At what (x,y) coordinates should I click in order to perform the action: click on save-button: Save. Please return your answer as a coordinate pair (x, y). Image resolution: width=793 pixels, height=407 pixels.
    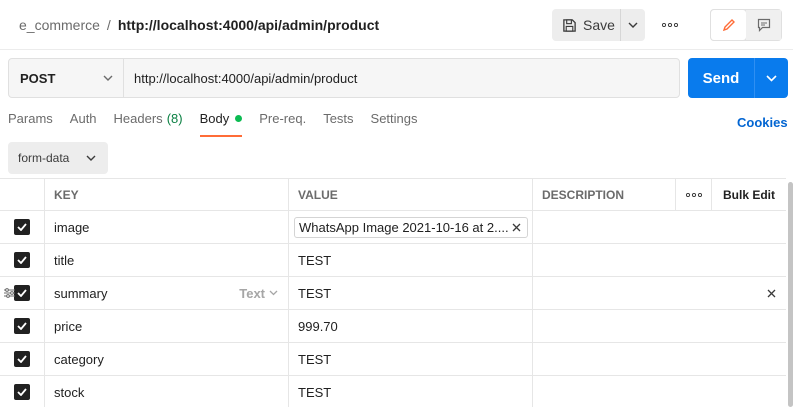
    Looking at the image, I should click on (586, 25).